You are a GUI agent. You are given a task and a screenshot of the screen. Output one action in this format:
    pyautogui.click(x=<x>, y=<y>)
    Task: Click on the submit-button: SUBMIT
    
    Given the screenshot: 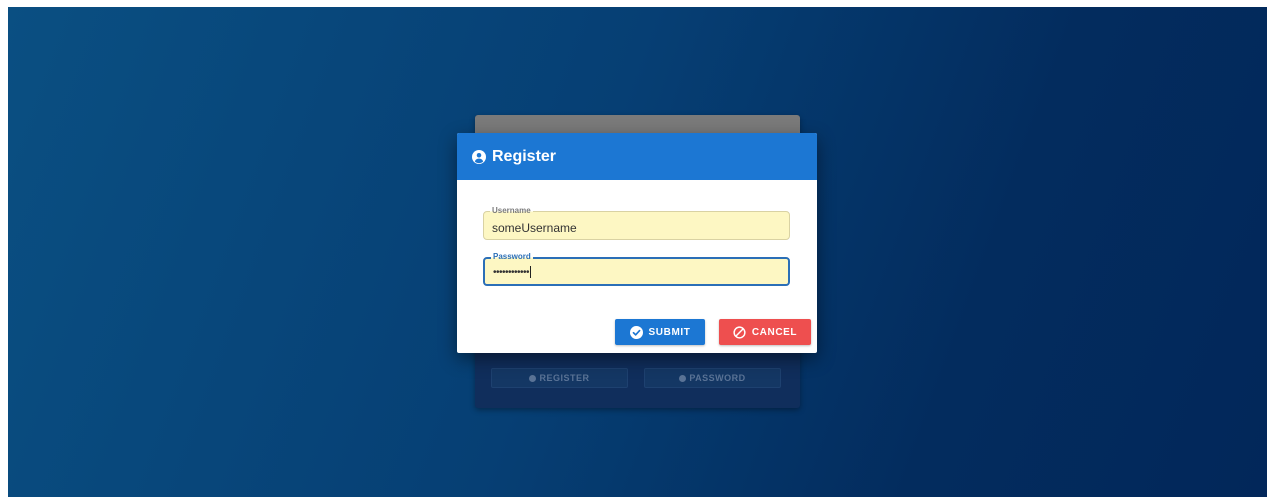 What is the action you would take?
    pyautogui.click(x=660, y=332)
    